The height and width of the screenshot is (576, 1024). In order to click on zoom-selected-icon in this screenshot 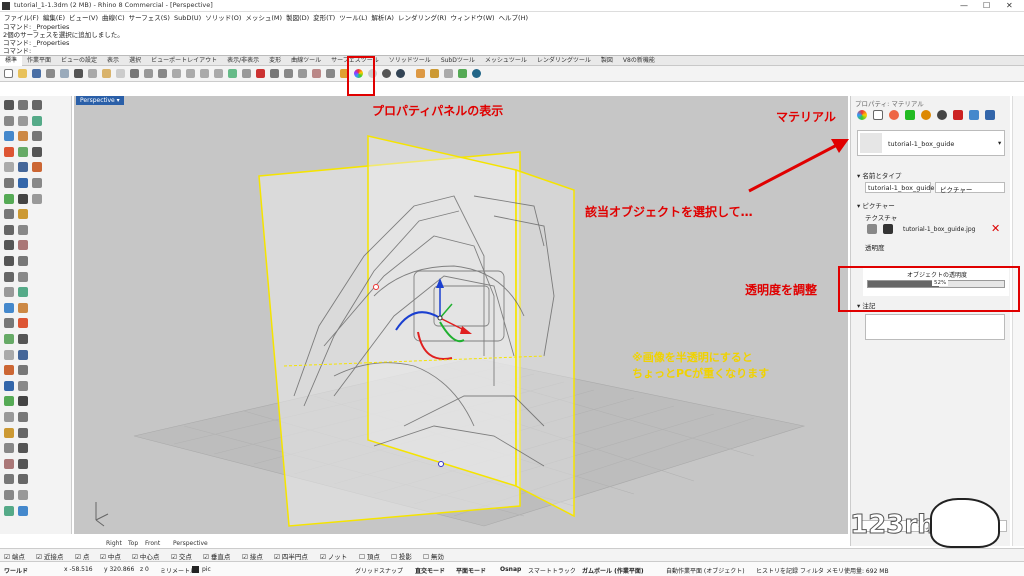, I will do `click(218, 73)`.